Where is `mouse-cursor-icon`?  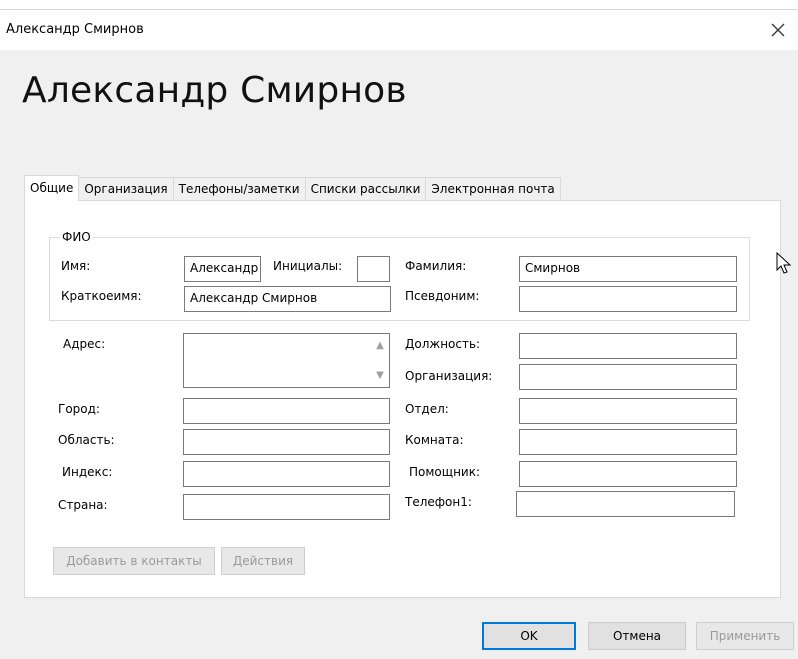
mouse-cursor-icon is located at coordinates (784, 263).